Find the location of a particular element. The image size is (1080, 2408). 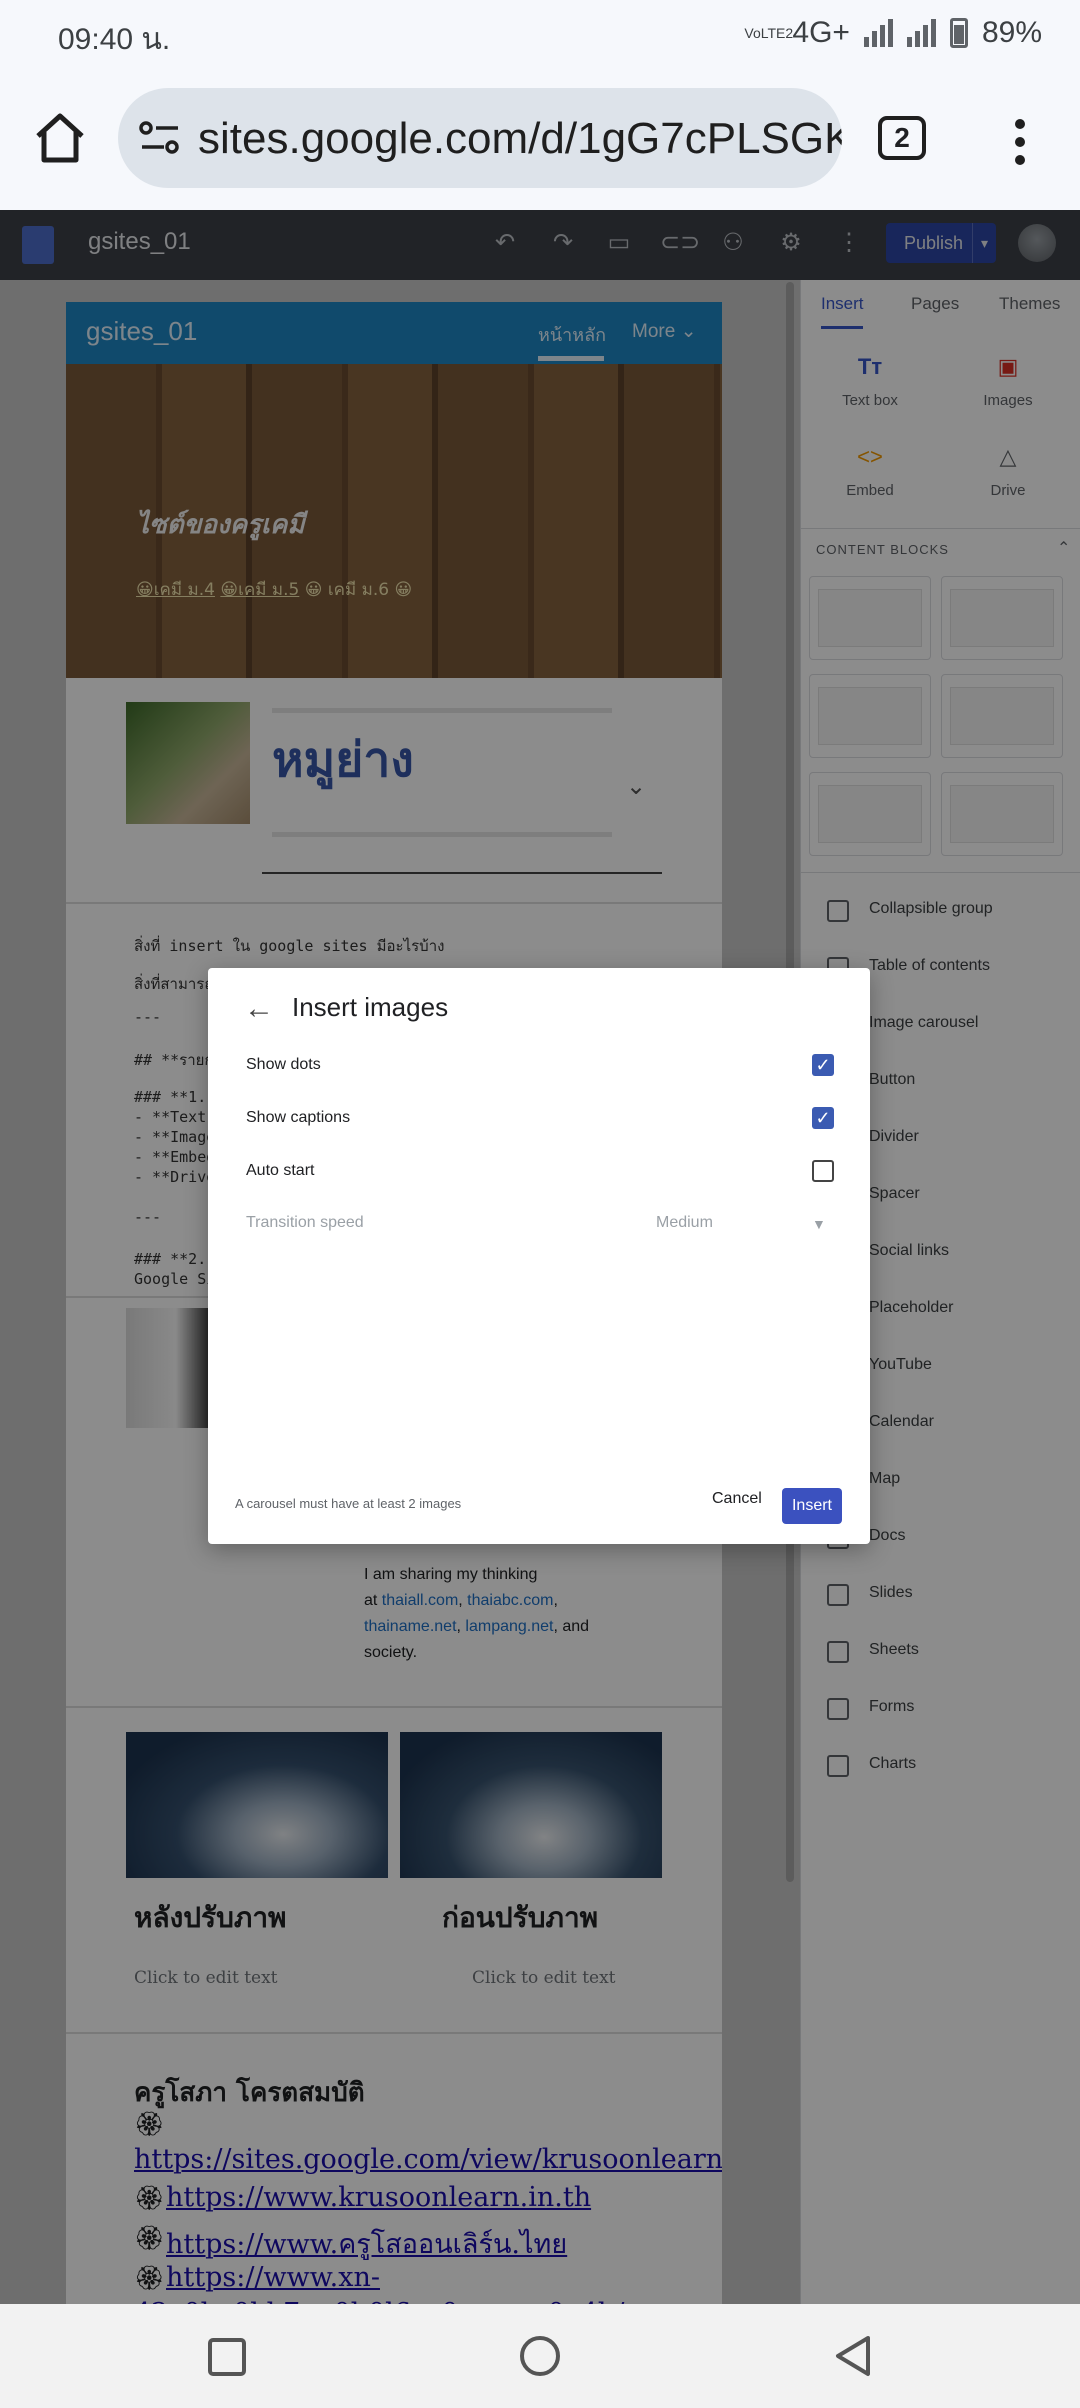

show-captions-checkbox: ✓ is located at coordinates (823, 1118).